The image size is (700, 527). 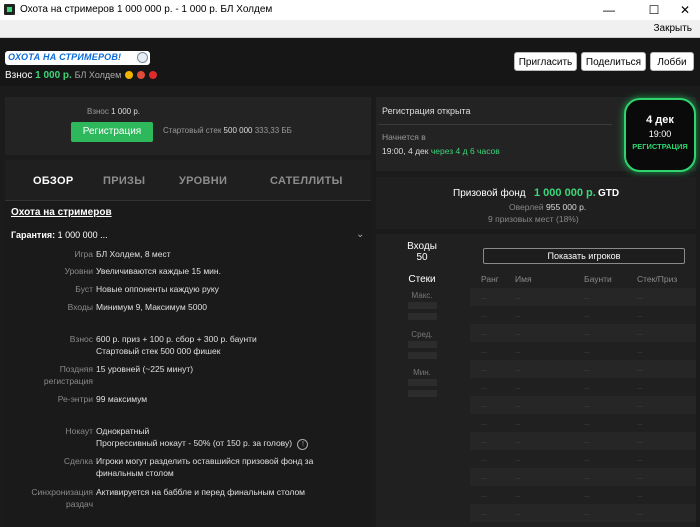 What do you see at coordinates (584, 256) in the screenshot?
I see `show-players-button: Показать игроков` at bounding box center [584, 256].